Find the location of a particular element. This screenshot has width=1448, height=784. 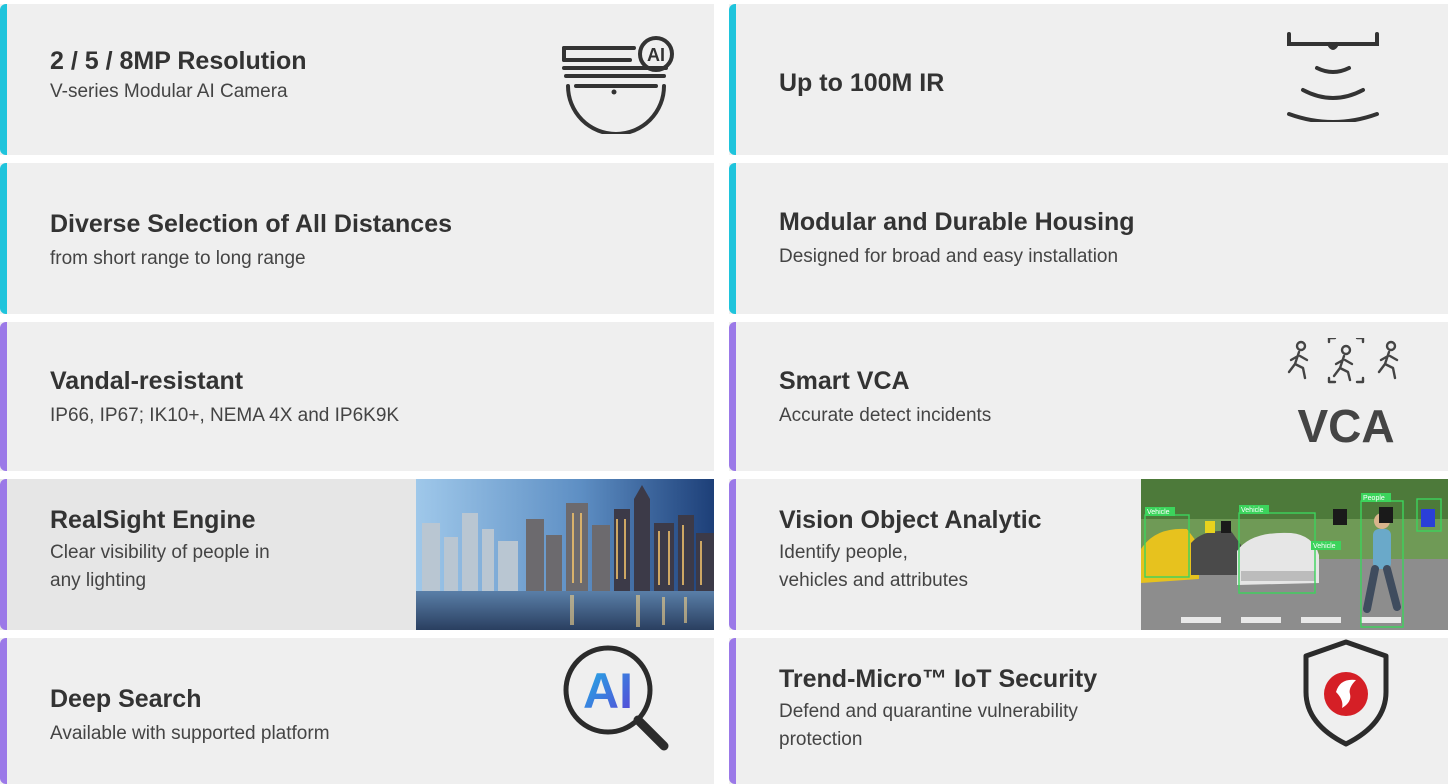

feature-title: Smart VCA is located at coordinates (844, 381).